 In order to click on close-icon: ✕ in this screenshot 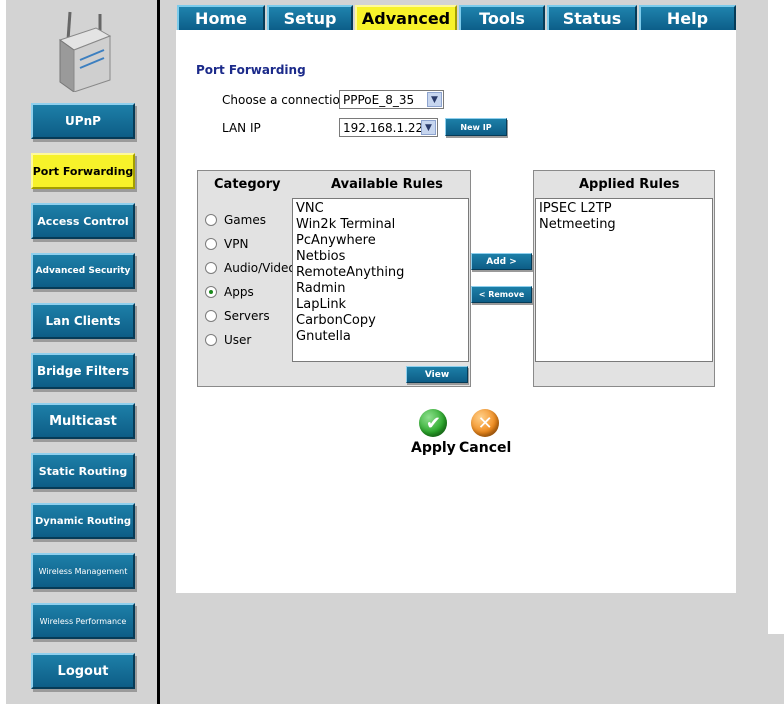, I will do `click(485, 423)`.